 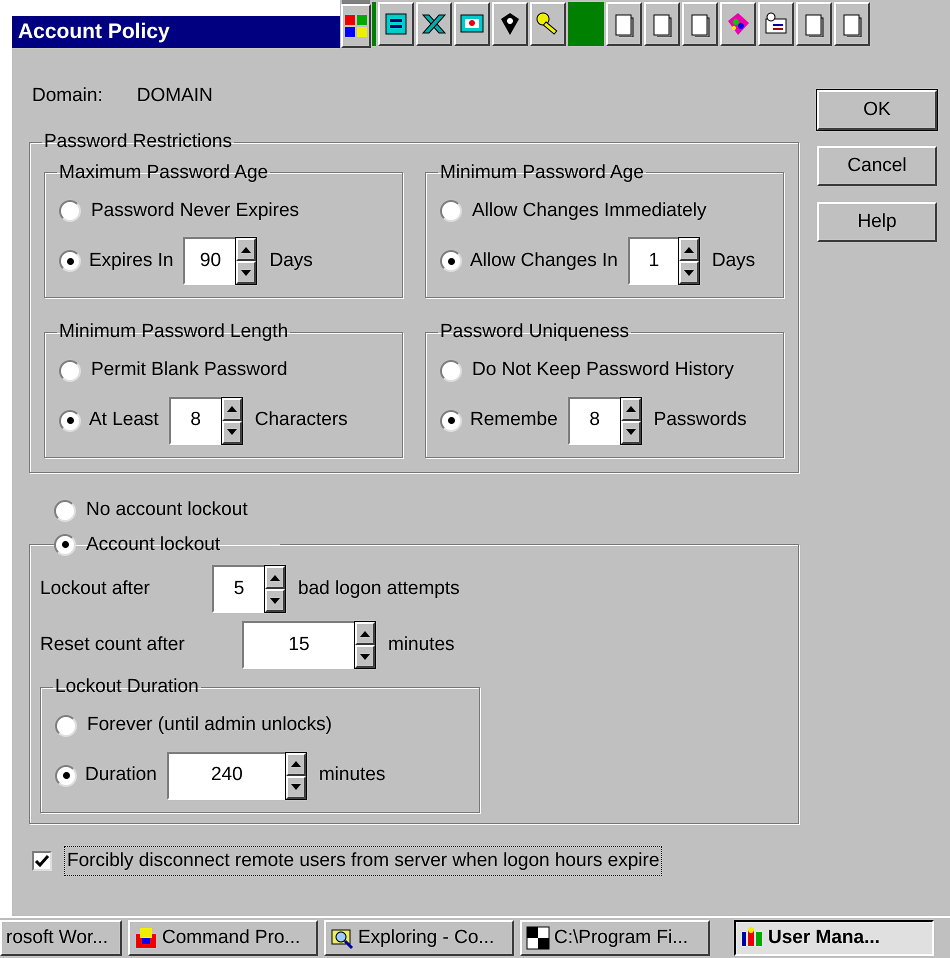 What do you see at coordinates (209, 725) in the screenshot?
I see `option-label: Forever (until admin unlocks)` at bounding box center [209, 725].